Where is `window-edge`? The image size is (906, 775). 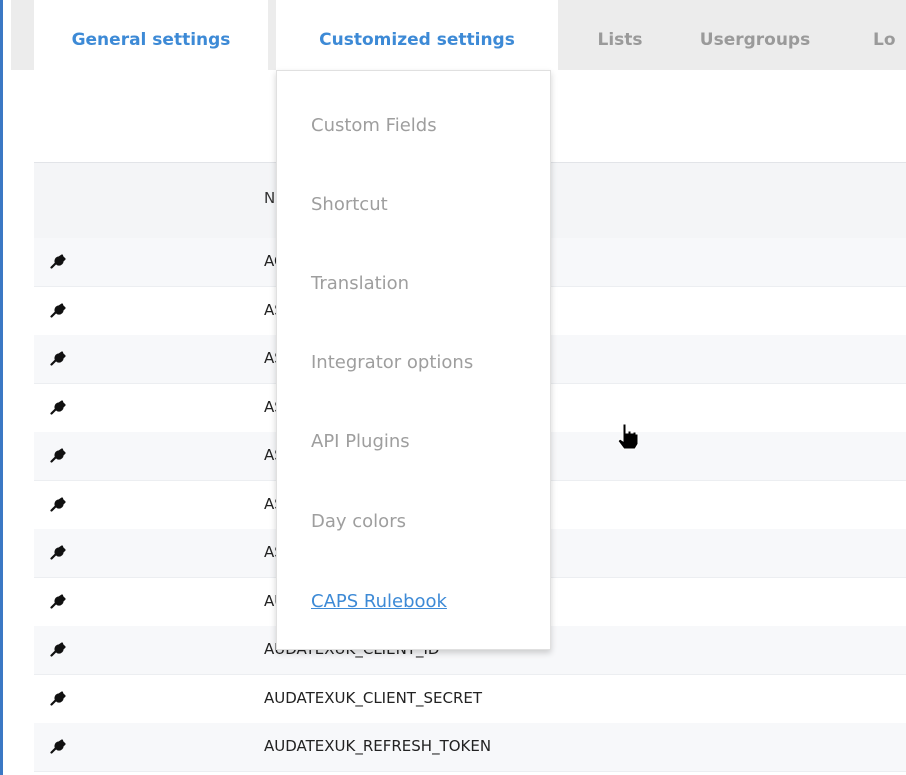
window-edge is located at coordinates (1, 387).